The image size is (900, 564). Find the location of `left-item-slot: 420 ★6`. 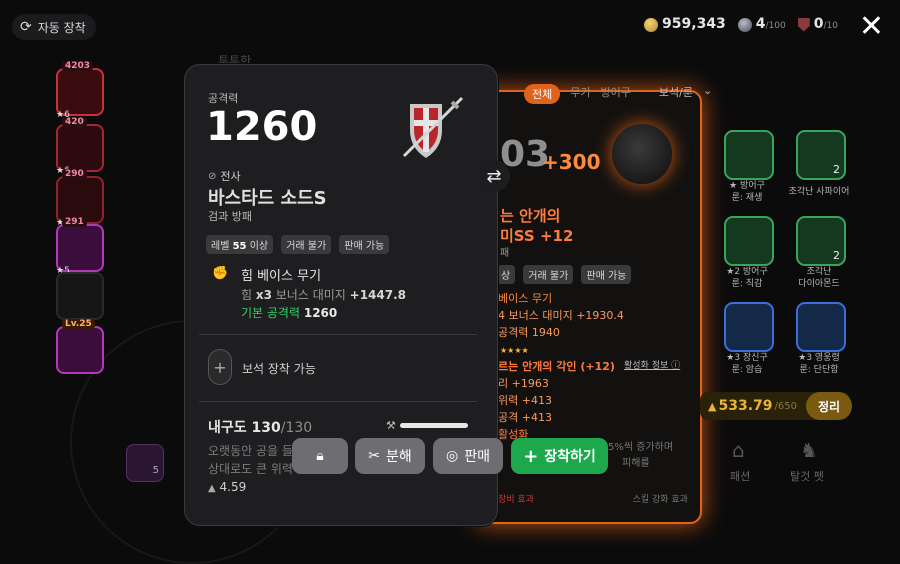

left-item-slot: 420 ★6 is located at coordinates (80, 146).